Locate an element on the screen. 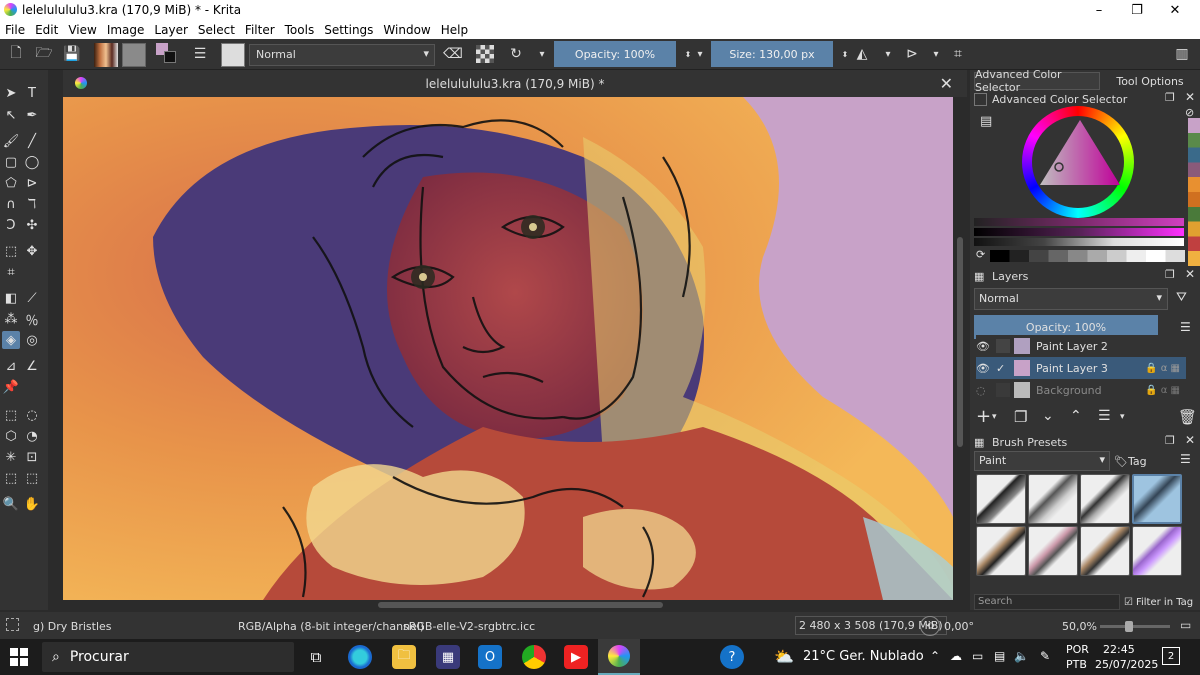  menu-layer: Layer is located at coordinates (170, 30).